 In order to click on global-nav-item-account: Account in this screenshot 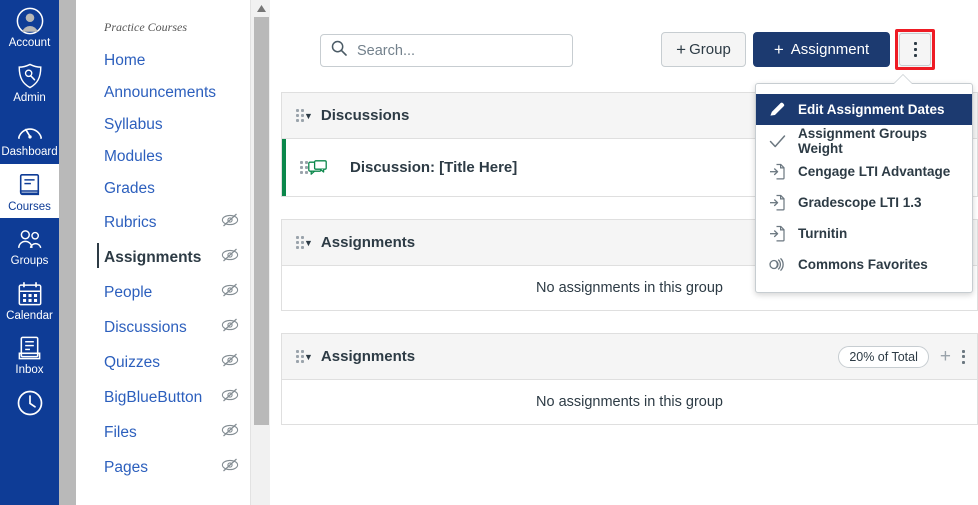, I will do `click(29, 27)`.